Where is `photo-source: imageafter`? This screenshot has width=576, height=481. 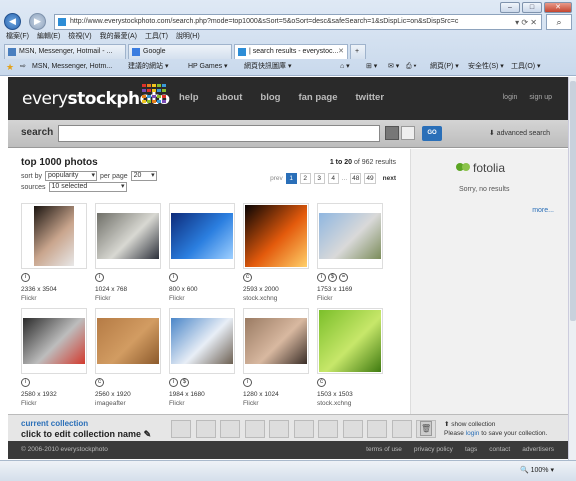
photo-source: imageafter is located at coordinates (110, 403).